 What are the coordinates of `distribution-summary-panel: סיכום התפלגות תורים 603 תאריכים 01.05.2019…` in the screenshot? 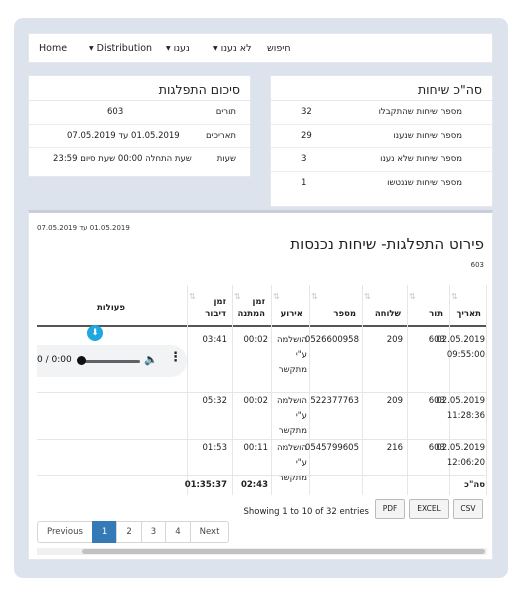 It's located at (139, 126).